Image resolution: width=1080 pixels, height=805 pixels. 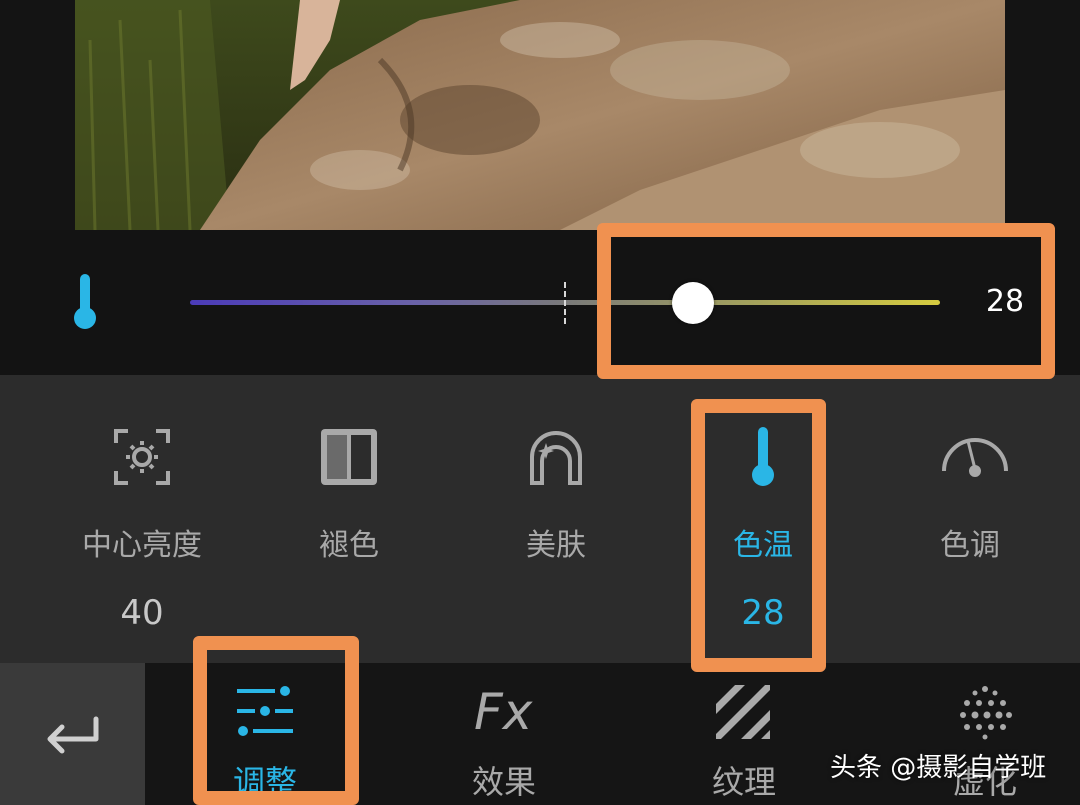 What do you see at coordinates (142, 613) in the screenshot?
I see `tool-value: 40` at bounding box center [142, 613].